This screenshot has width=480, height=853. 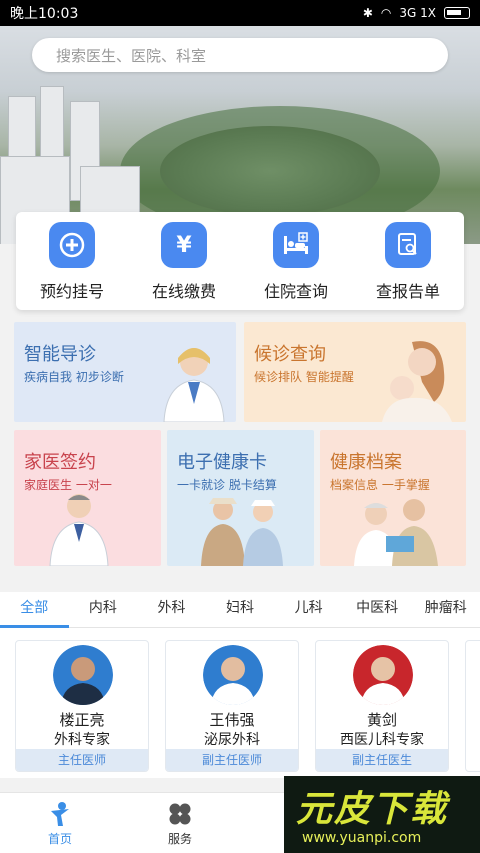 I want to click on doctor-illustration, so click(x=194, y=385).